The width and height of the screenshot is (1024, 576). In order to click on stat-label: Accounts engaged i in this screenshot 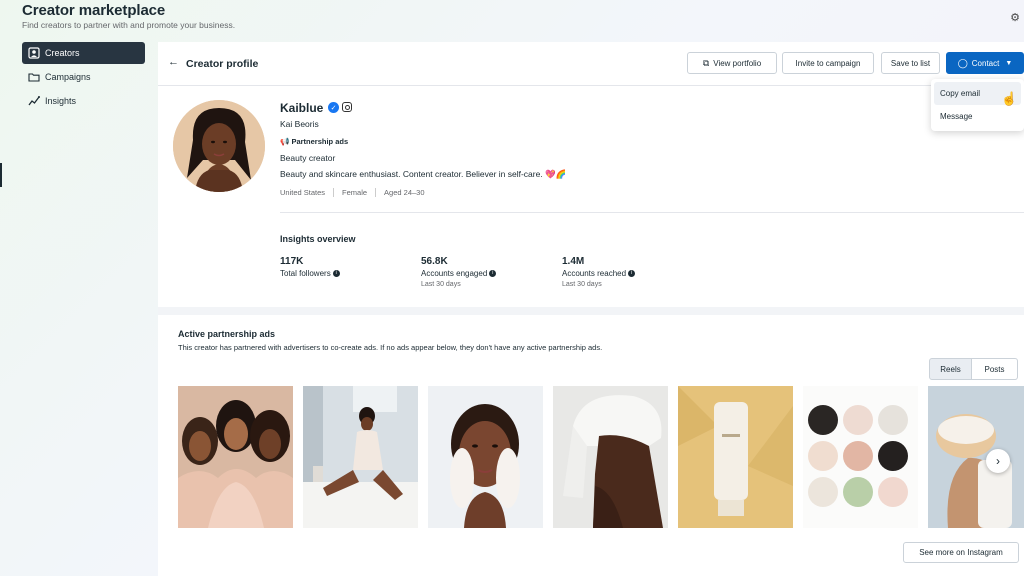, I will do `click(459, 273)`.